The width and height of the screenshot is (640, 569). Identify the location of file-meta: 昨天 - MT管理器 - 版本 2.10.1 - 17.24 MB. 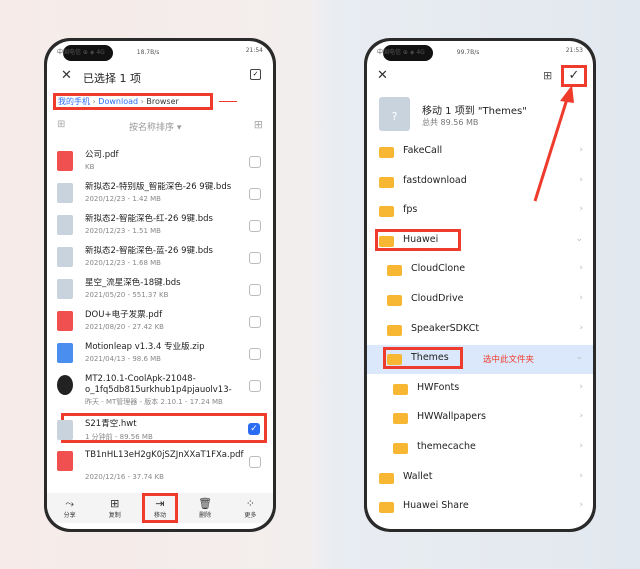
(154, 402).